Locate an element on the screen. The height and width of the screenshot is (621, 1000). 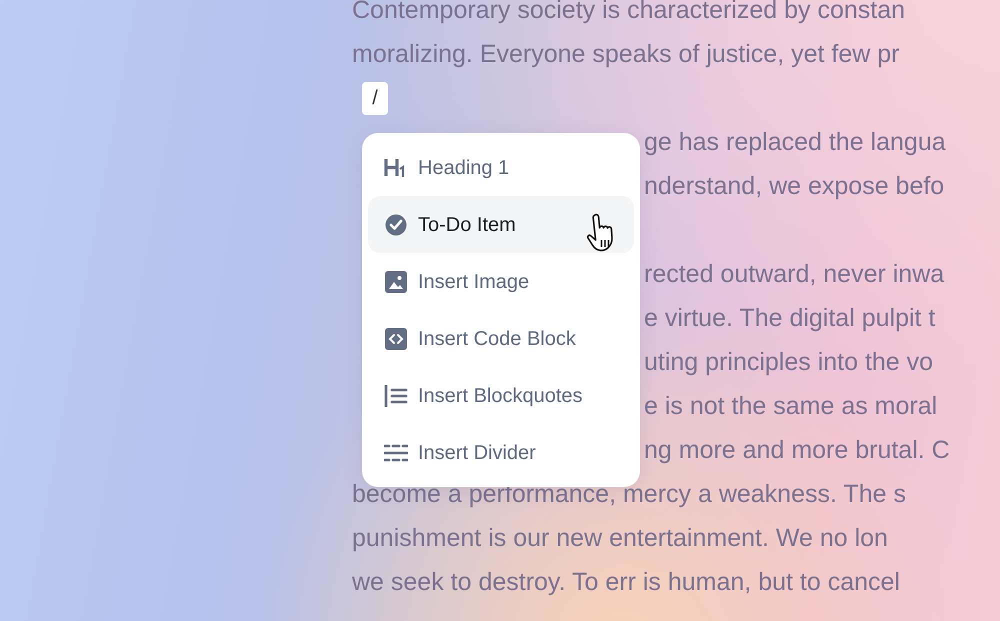
paragraph-line: uting principles into the vo is located at coordinates (789, 362).